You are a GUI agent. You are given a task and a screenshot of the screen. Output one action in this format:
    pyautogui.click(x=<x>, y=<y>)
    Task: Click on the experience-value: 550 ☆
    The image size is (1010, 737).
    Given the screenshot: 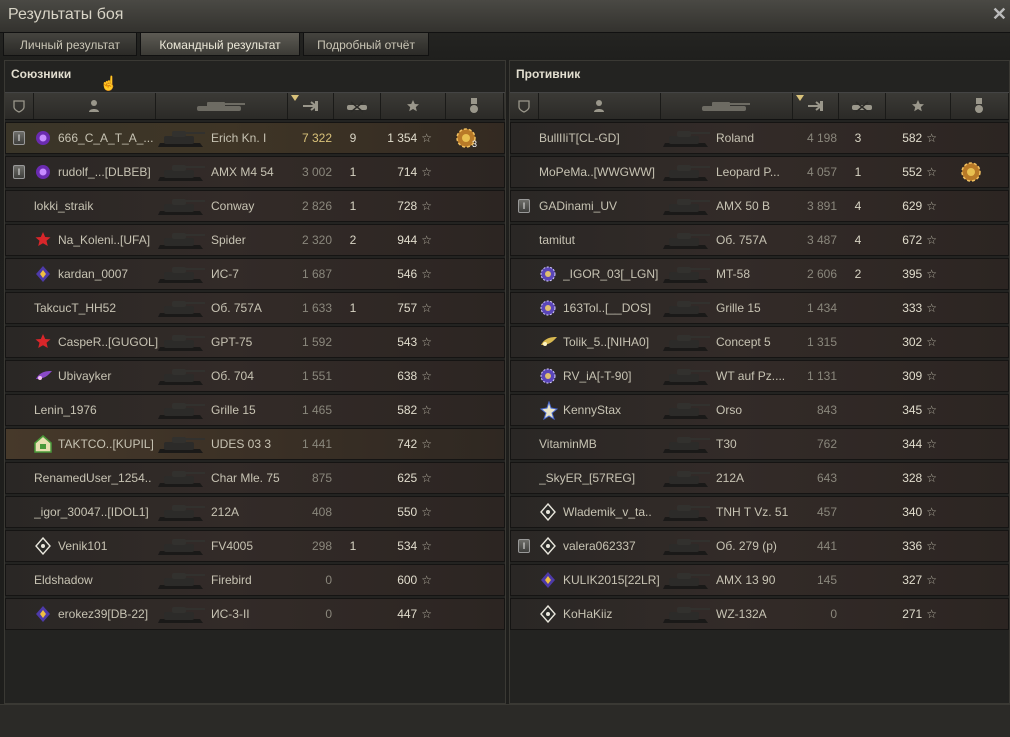 What is the action you would take?
    pyautogui.click(x=399, y=512)
    